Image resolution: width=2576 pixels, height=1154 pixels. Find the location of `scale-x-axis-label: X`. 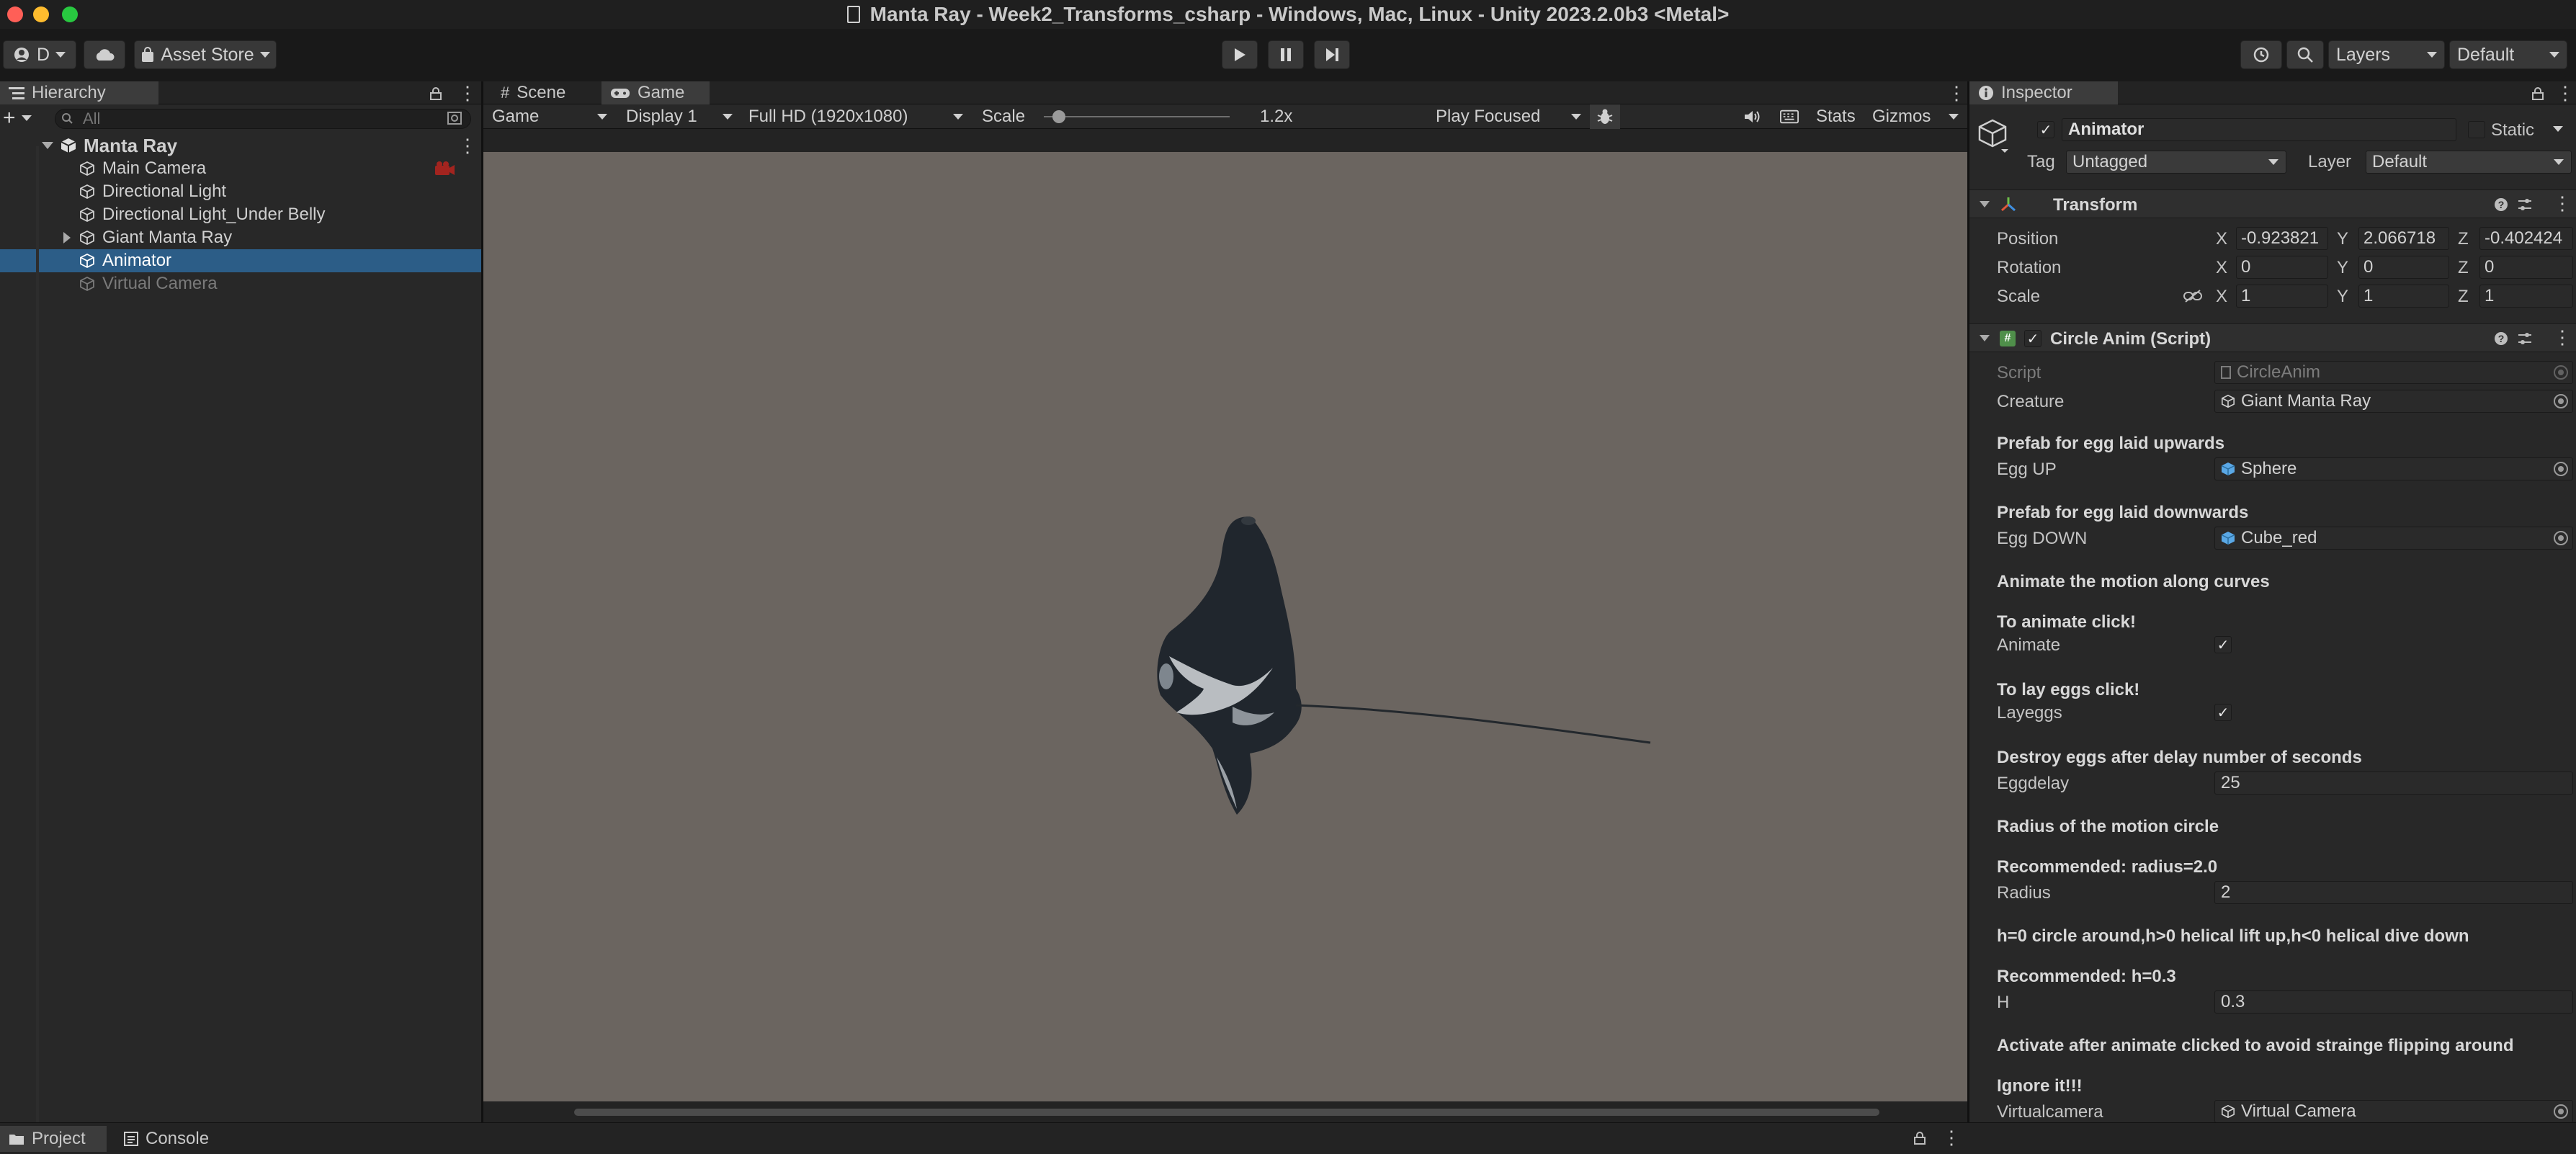

scale-x-axis-label: X is located at coordinates (2222, 296).